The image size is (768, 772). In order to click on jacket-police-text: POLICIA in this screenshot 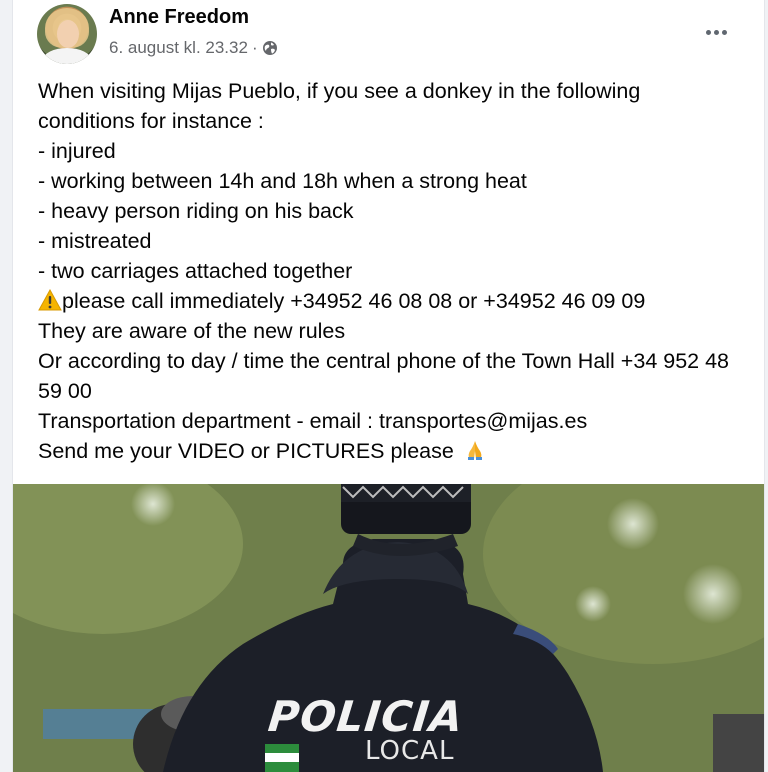, I will do `click(366, 716)`.